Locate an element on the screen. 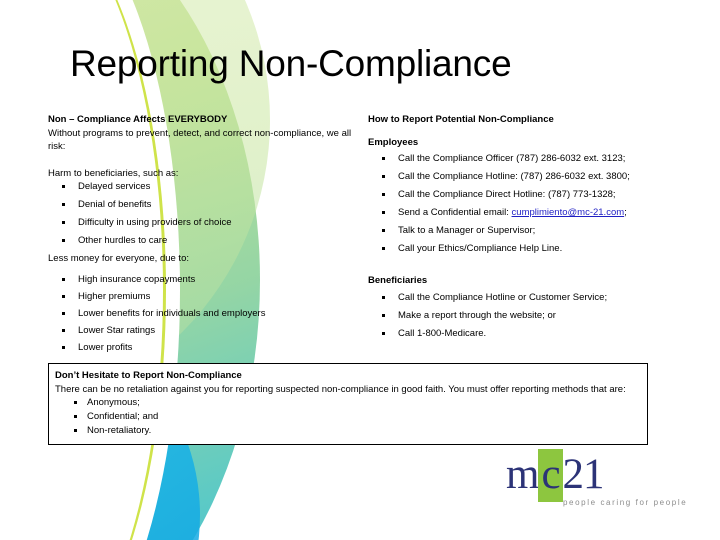  logo-letter-c-highlight: c is located at coordinates (550, 475).